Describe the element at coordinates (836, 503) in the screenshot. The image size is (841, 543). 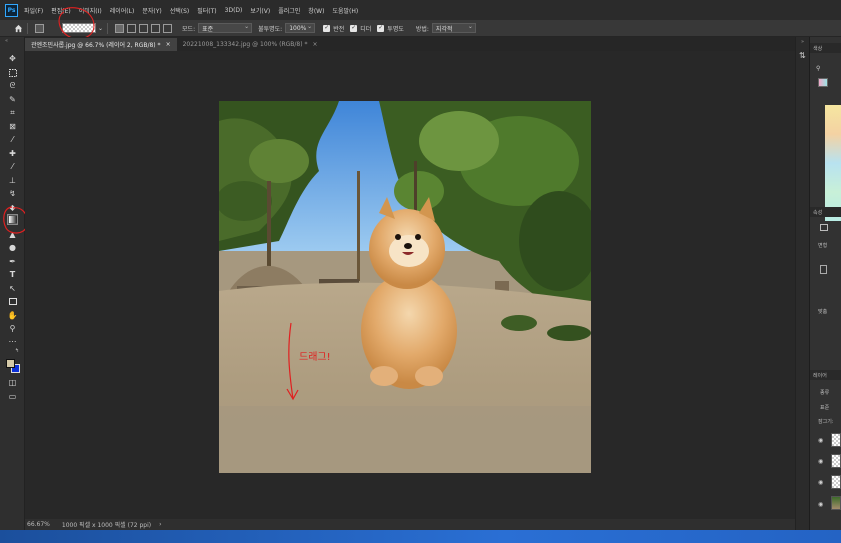
I see `layer-thumbnail-photo` at that location.